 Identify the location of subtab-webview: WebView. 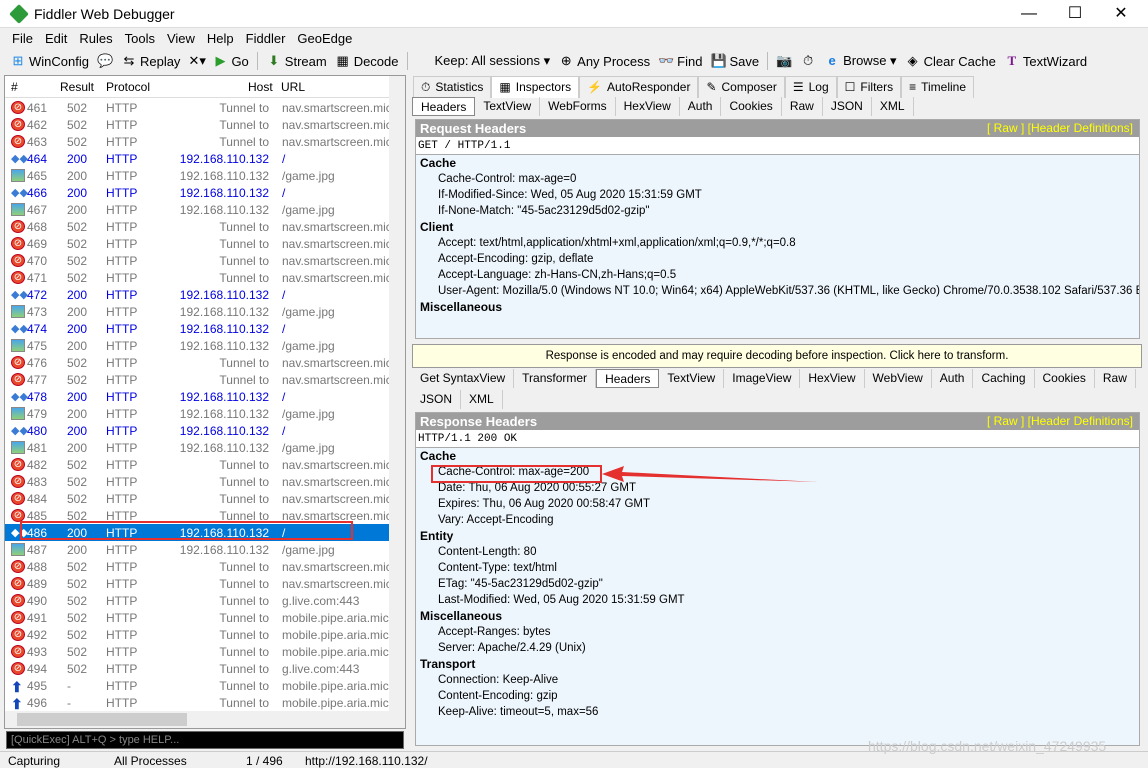
(898, 378).